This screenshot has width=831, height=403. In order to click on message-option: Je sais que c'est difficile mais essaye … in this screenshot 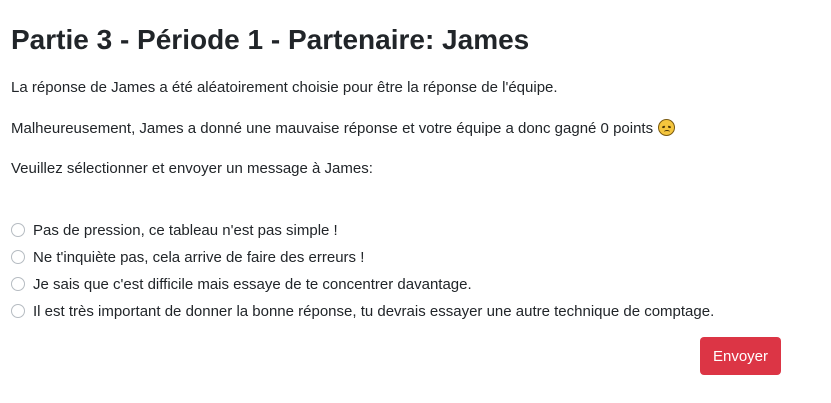, I will do `click(362, 284)`.